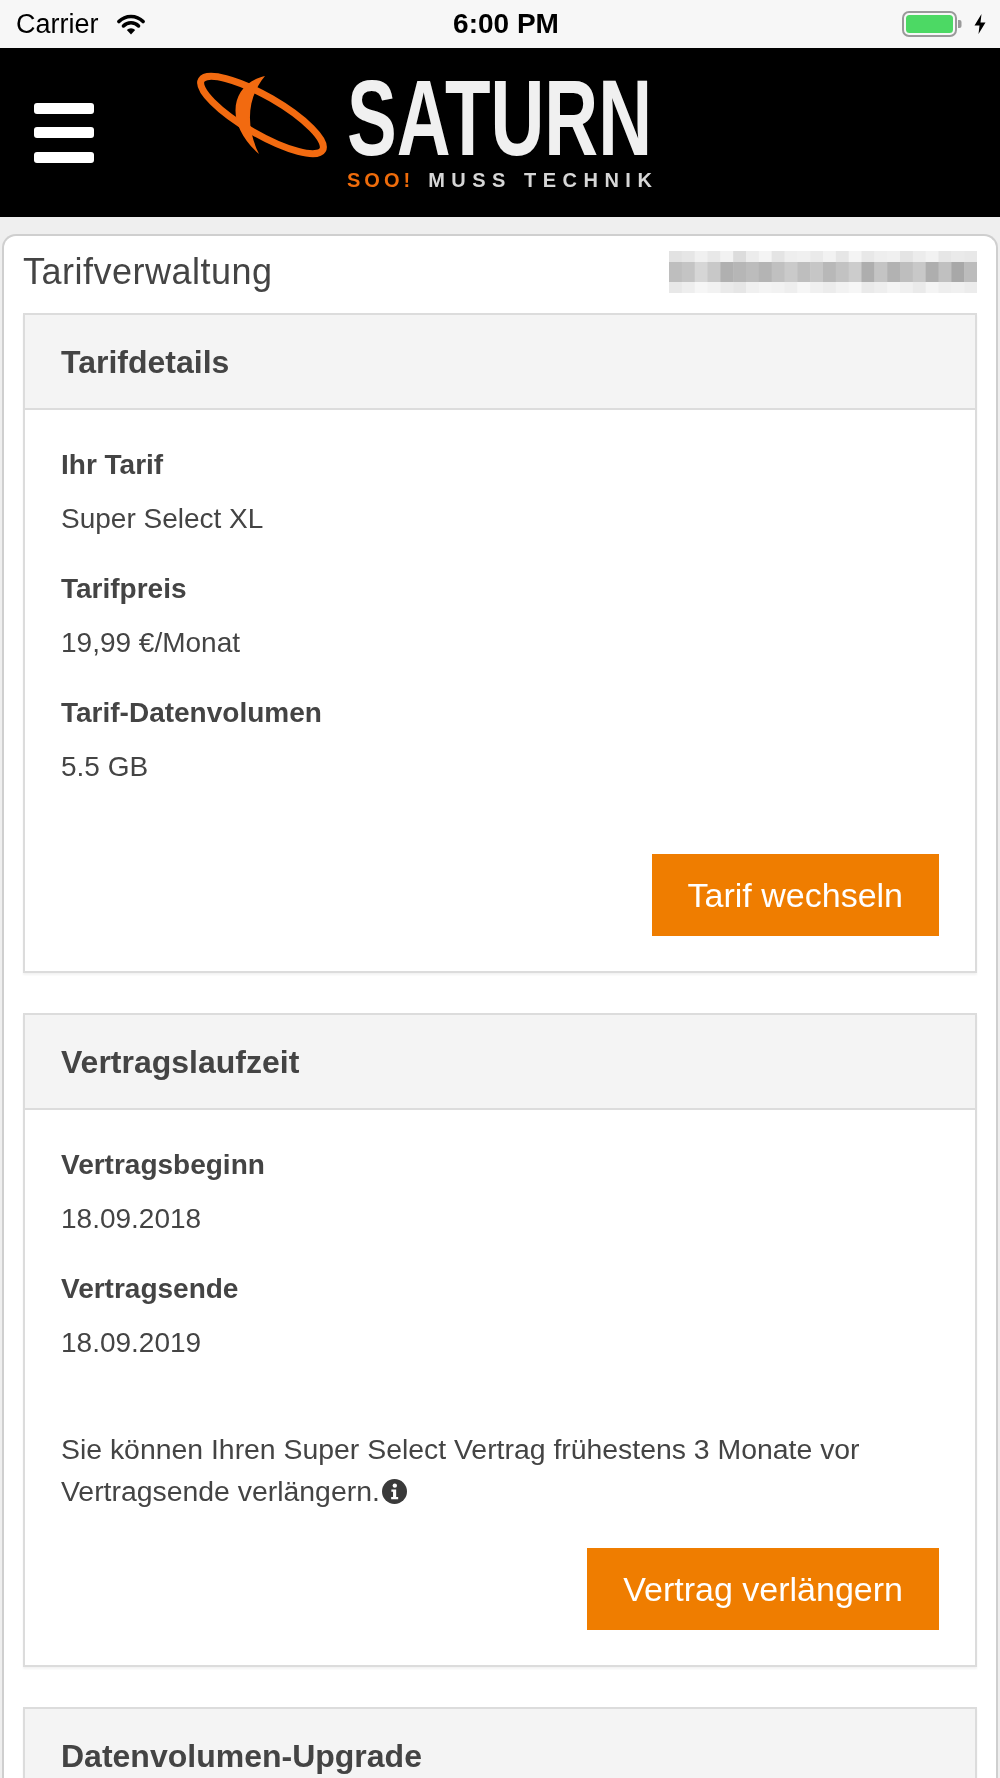  What do you see at coordinates (241, 1755) in the screenshot?
I see `panel-title: Datenvolumen-Upgrade` at bounding box center [241, 1755].